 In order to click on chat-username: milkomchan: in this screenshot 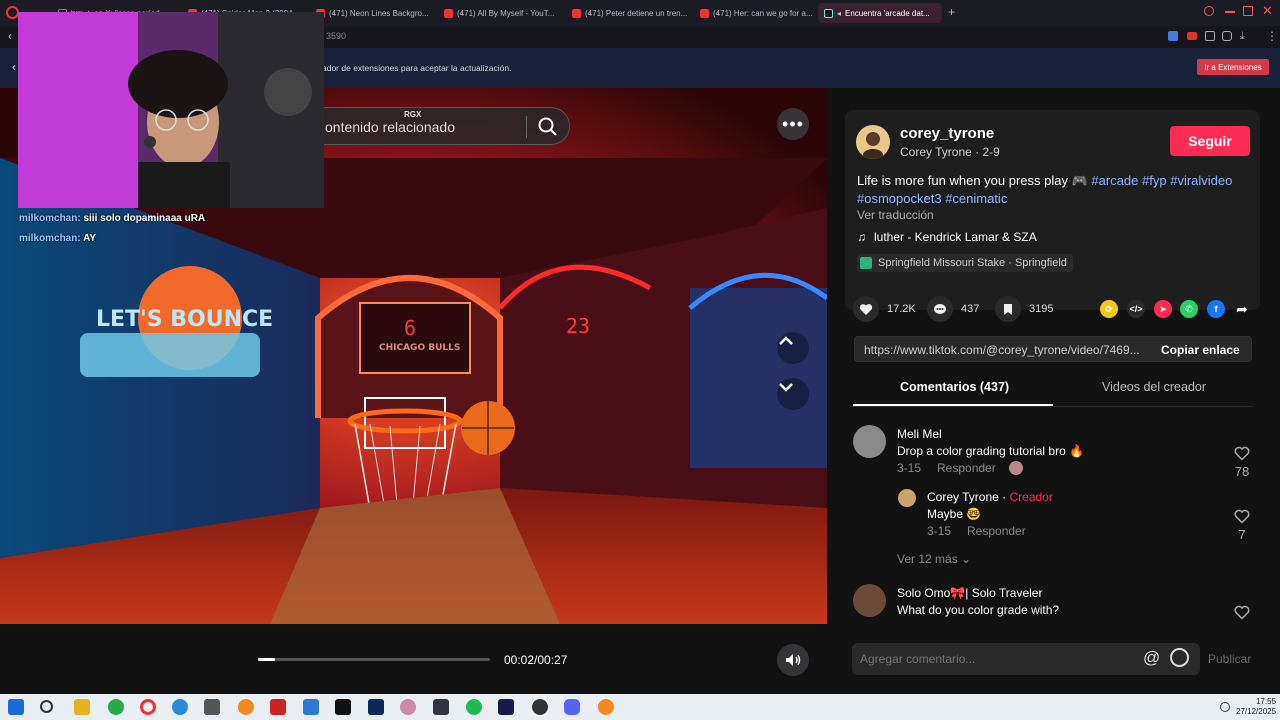, I will do `click(50, 218)`.